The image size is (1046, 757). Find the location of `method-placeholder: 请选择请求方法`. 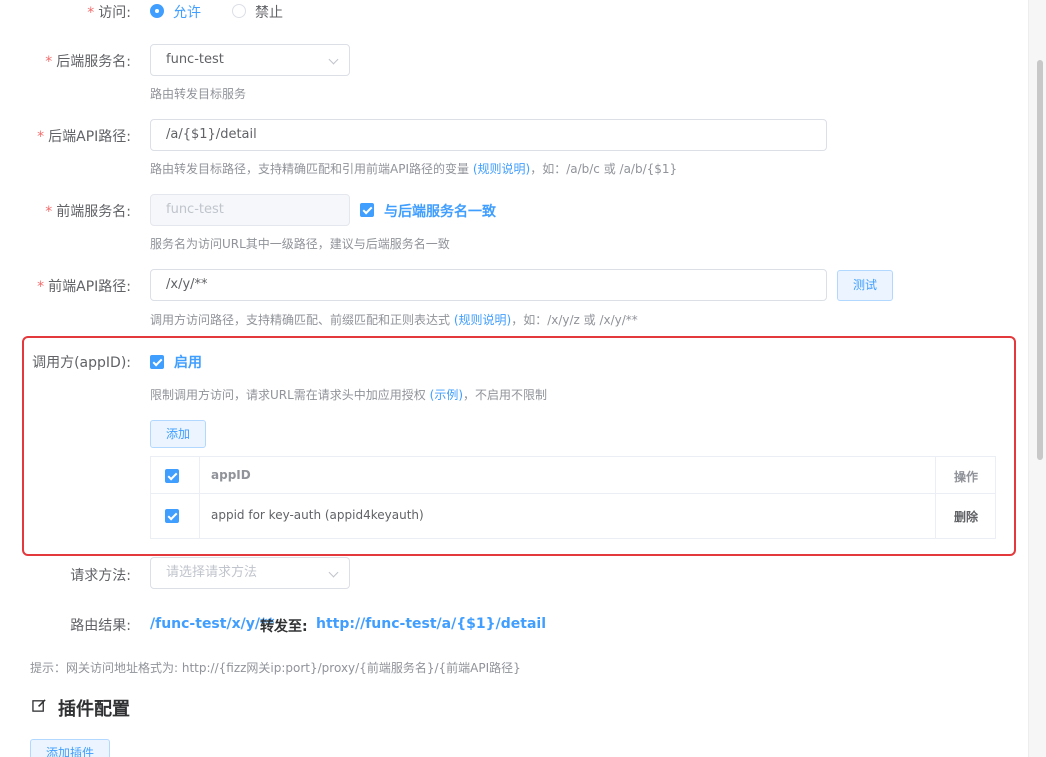

method-placeholder: 请选择请求方法 is located at coordinates (212, 572).